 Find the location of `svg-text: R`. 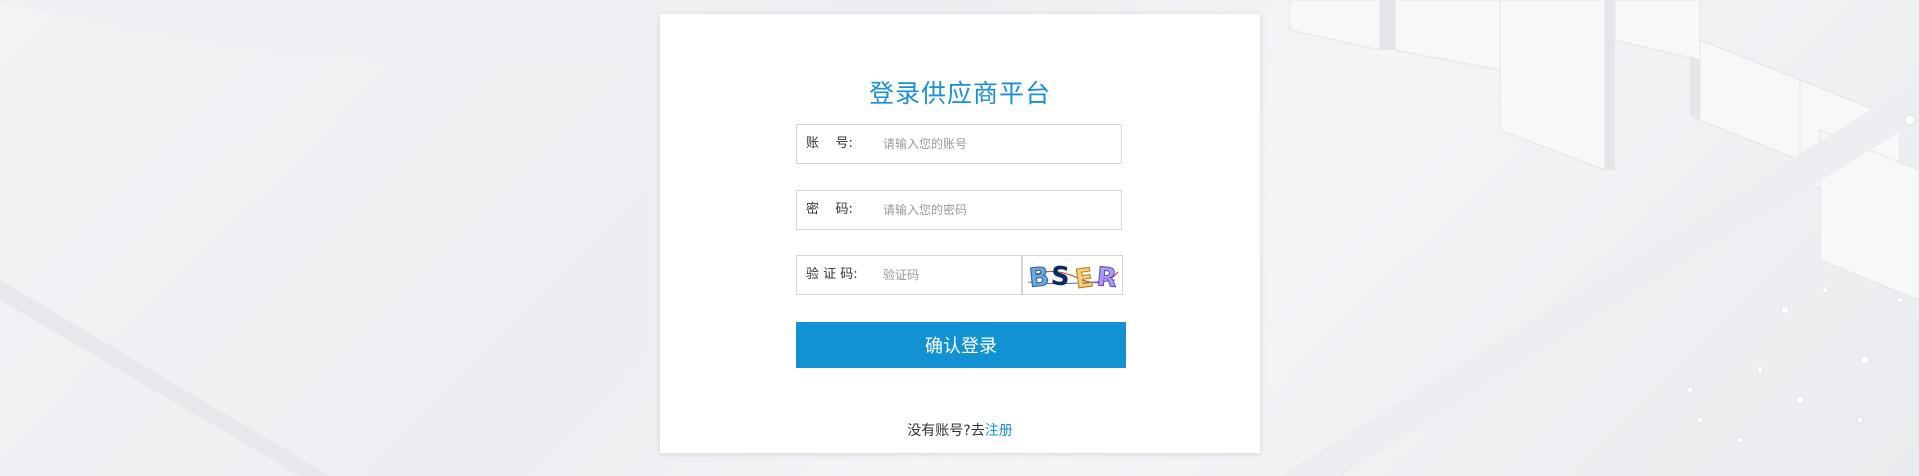

svg-text: R is located at coordinates (1107, 278).